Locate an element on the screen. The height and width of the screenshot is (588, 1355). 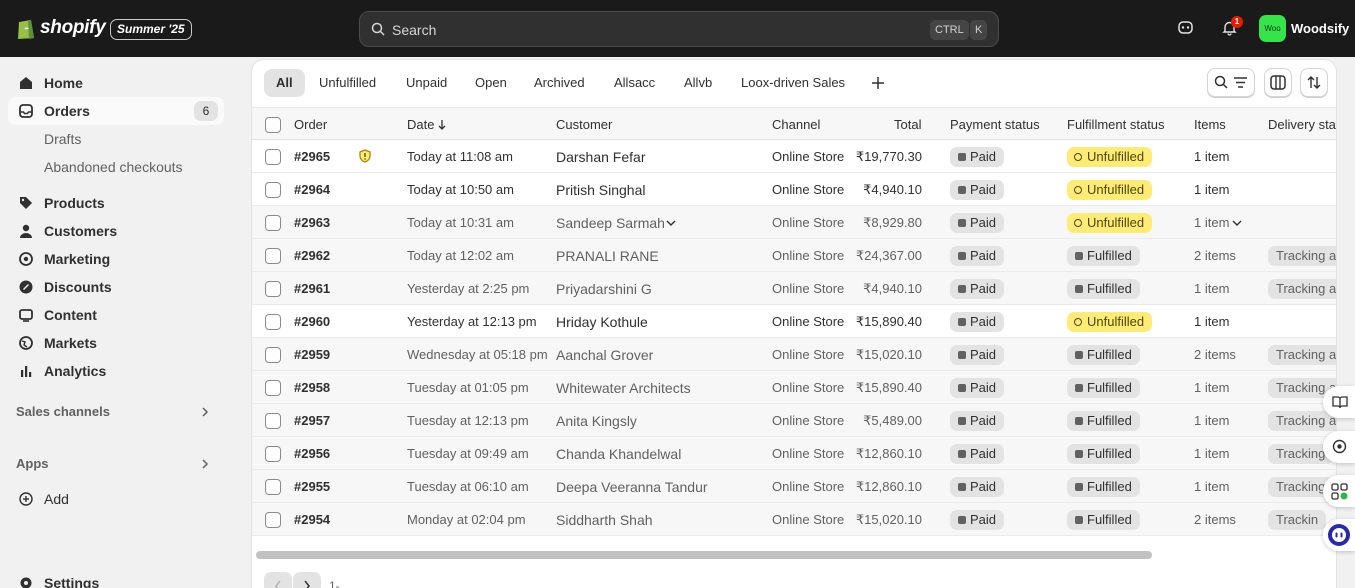
order-number: #2961 is located at coordinates (312, 288).